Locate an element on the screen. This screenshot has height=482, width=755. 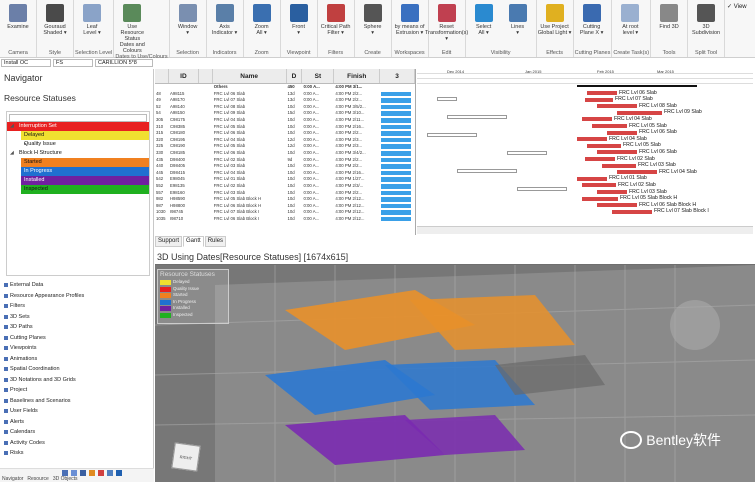
expand-arrow-icon: ▸ is located at coordinates (25, 144).